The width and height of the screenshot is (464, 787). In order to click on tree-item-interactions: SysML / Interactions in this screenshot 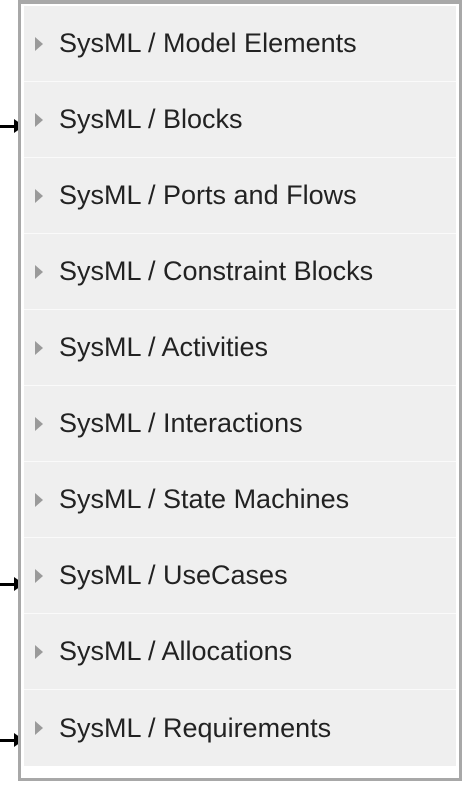, I will do `click(240, 424)`.